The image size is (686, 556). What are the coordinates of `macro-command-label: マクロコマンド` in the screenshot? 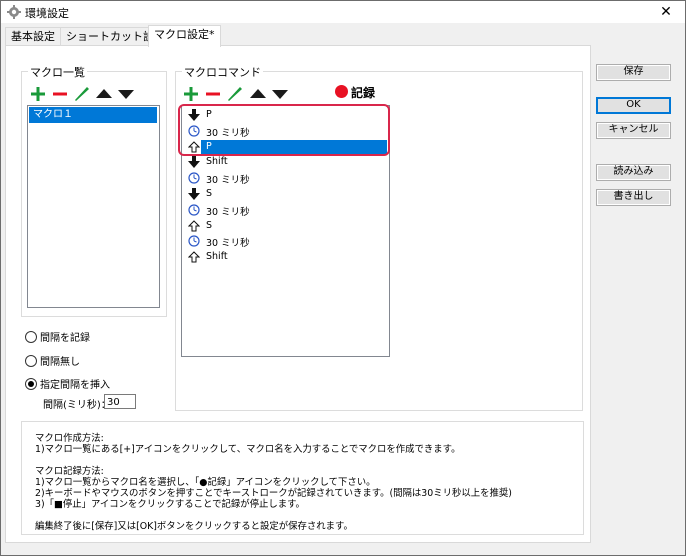 It's located at (222, 72).